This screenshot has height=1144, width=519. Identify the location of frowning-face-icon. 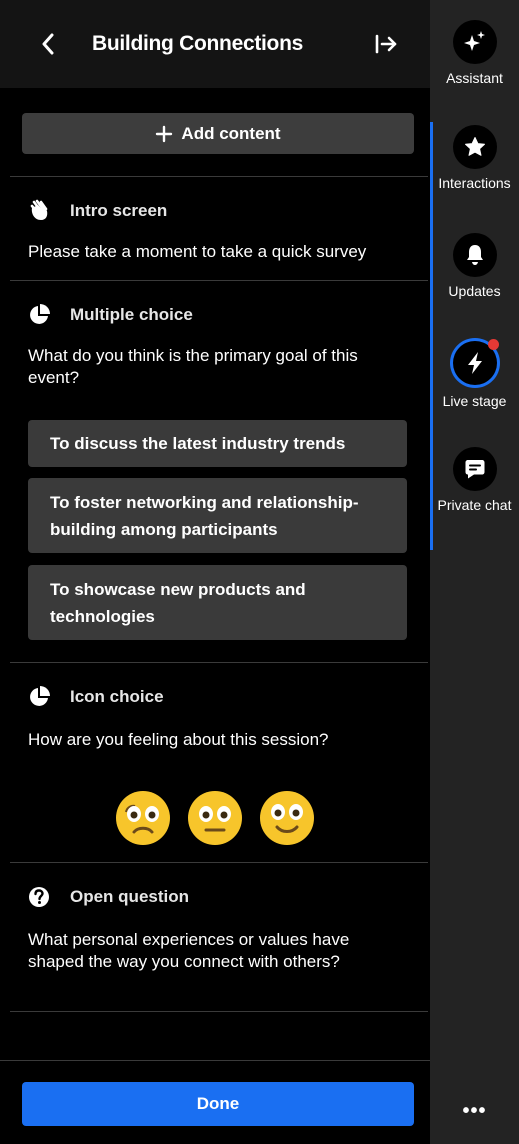
(143, 818).